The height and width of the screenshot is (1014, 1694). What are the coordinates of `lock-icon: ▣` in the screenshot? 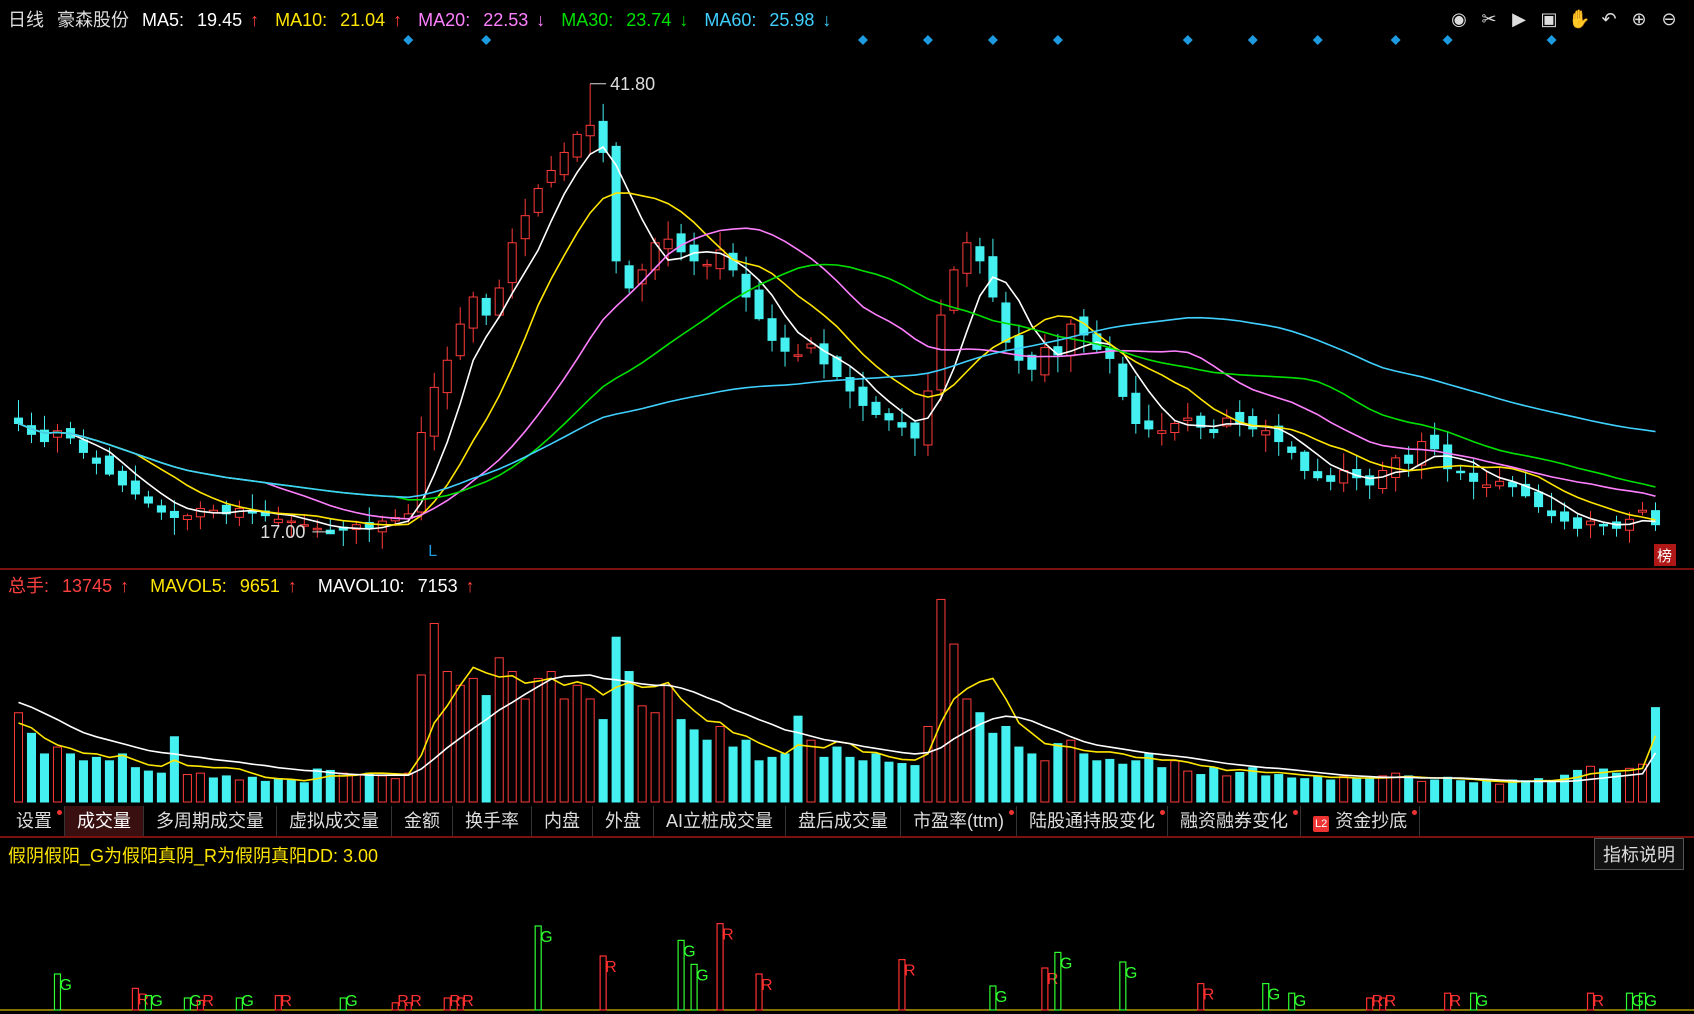 It's located at (1549, 19).